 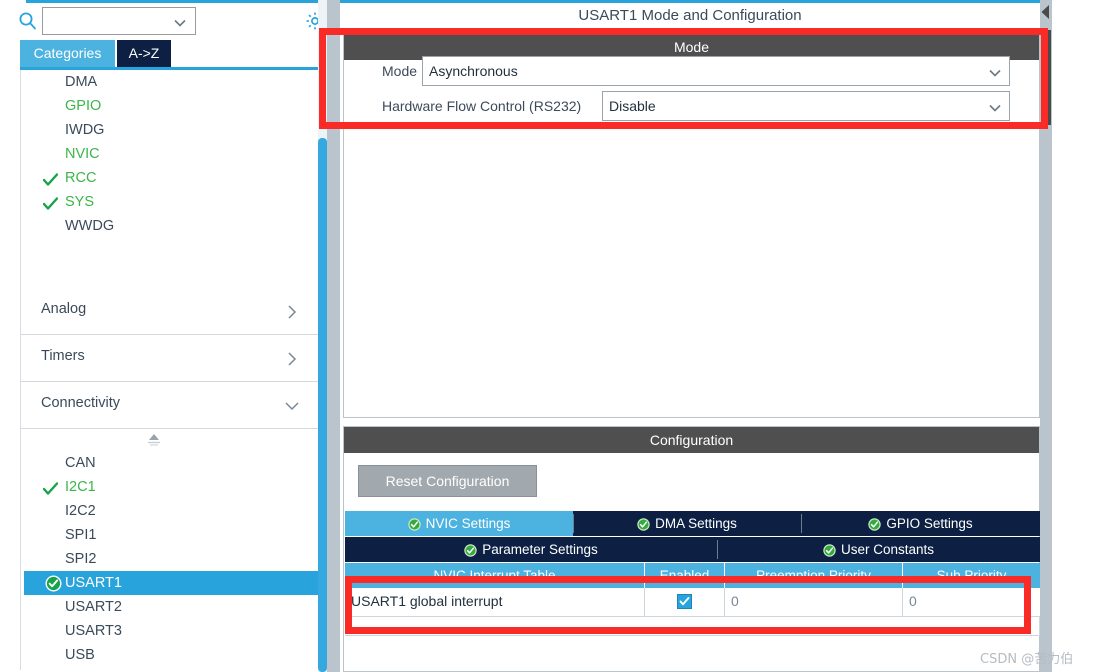 I want to click on configuration-section-header: Configuration, so click(x=691, y=440).